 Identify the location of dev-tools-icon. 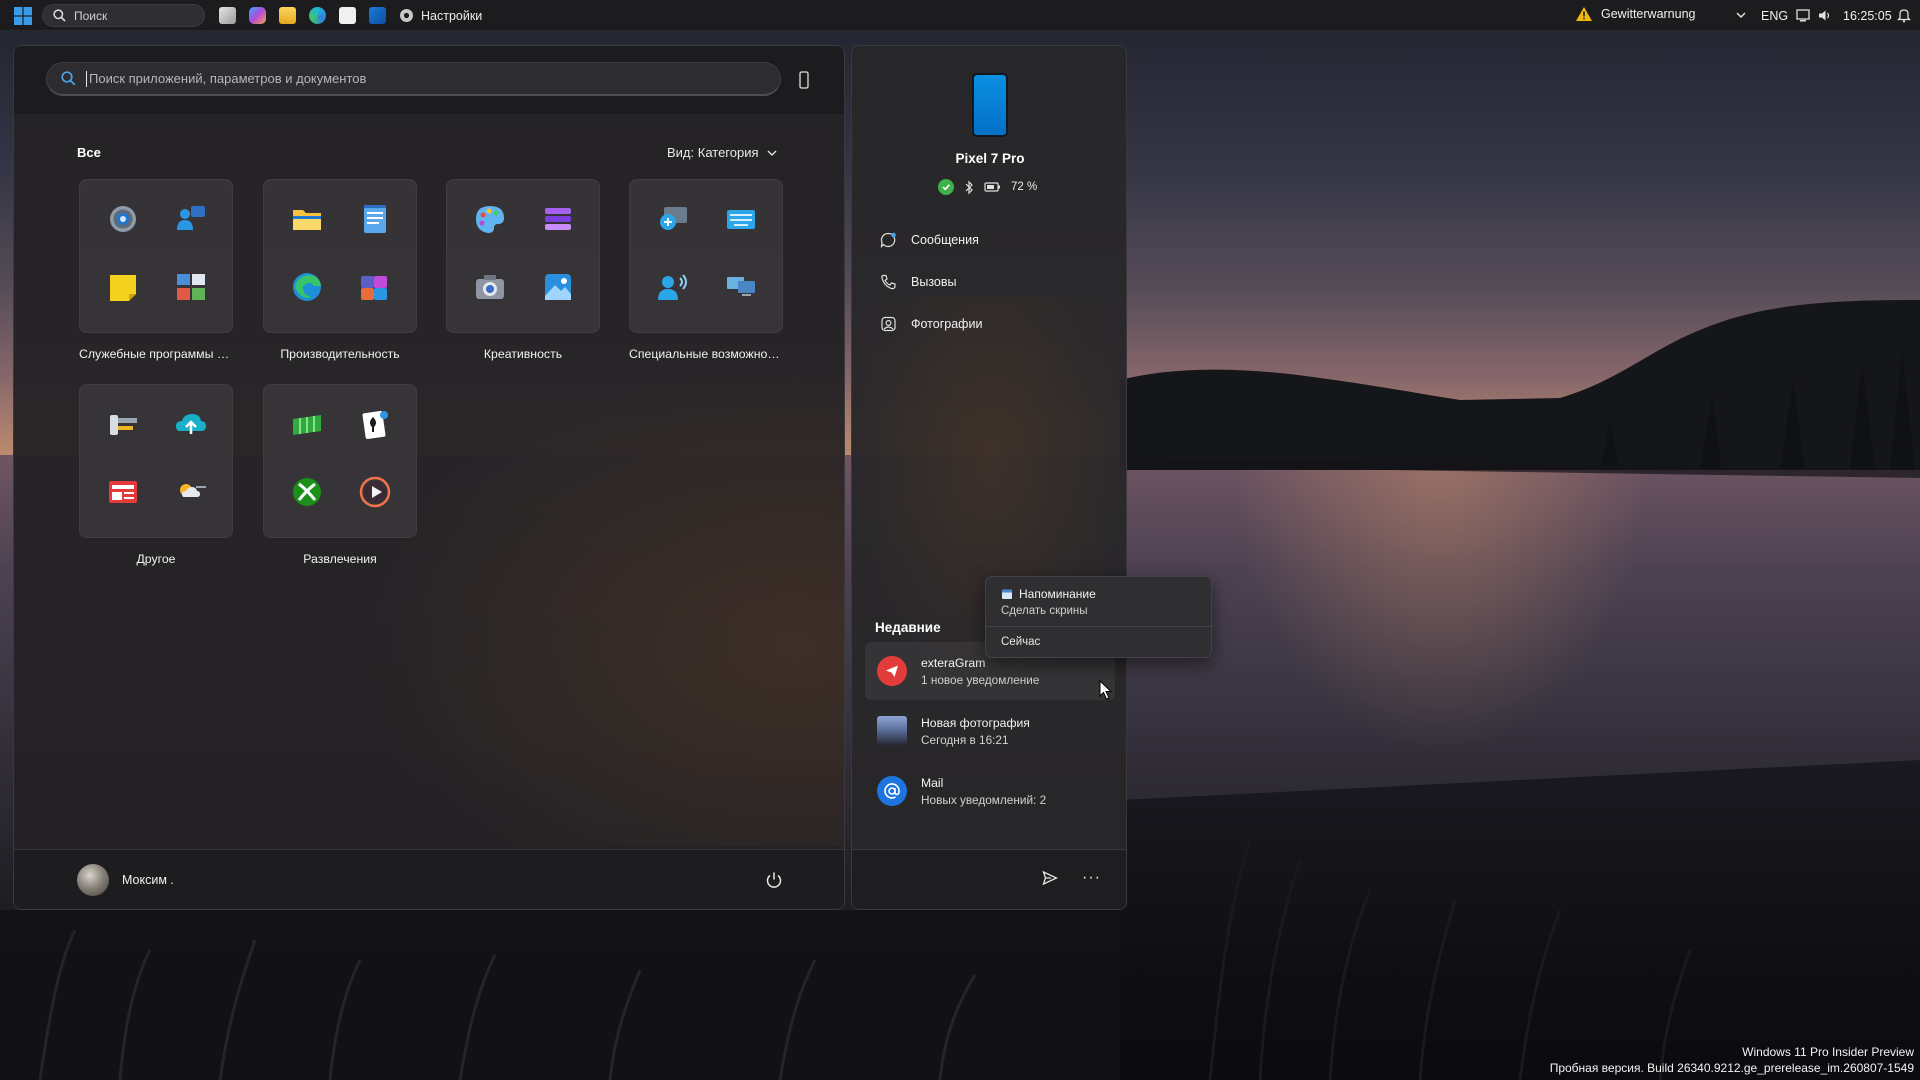
(123, 424).